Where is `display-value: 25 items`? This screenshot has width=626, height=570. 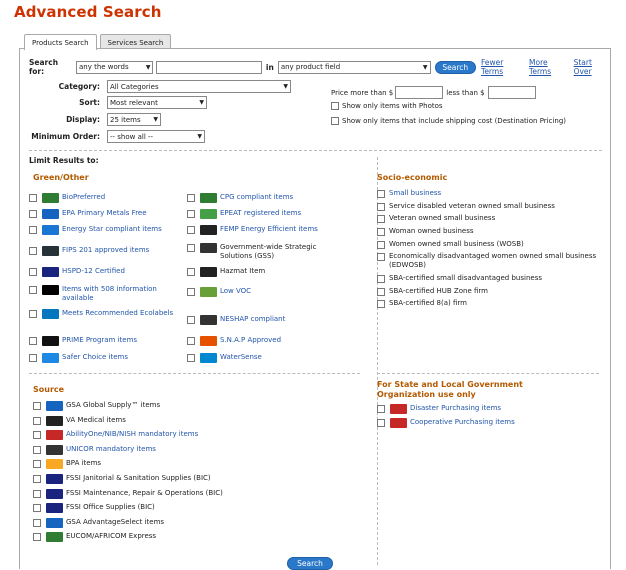 display-value: 25 items is located at coordinates (125, 119).